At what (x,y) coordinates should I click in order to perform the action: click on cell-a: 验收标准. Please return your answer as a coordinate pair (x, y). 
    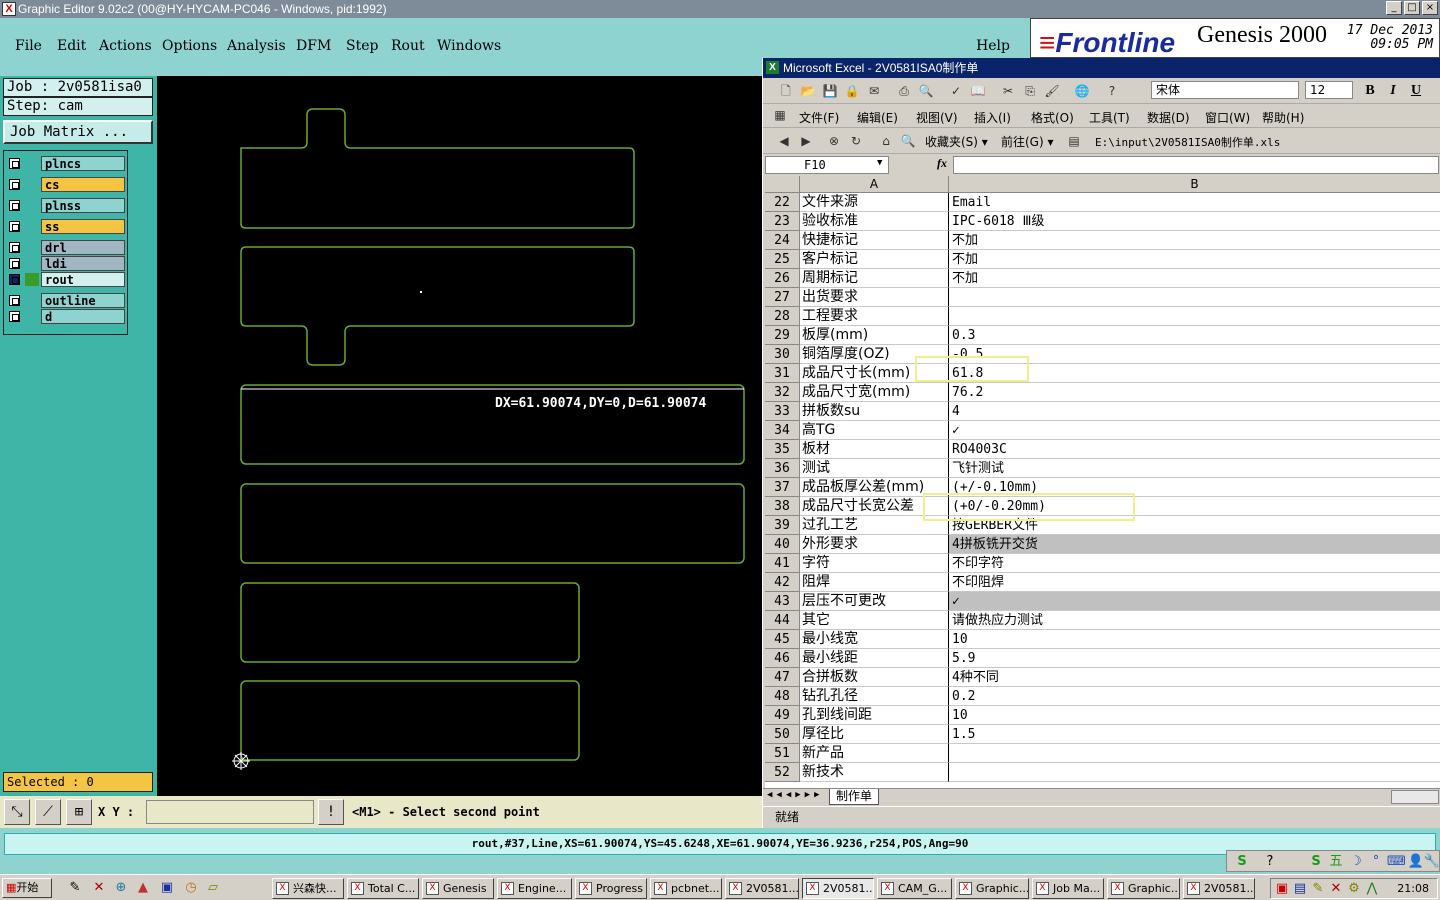
    Looking at the image, I should click on (874, 221).